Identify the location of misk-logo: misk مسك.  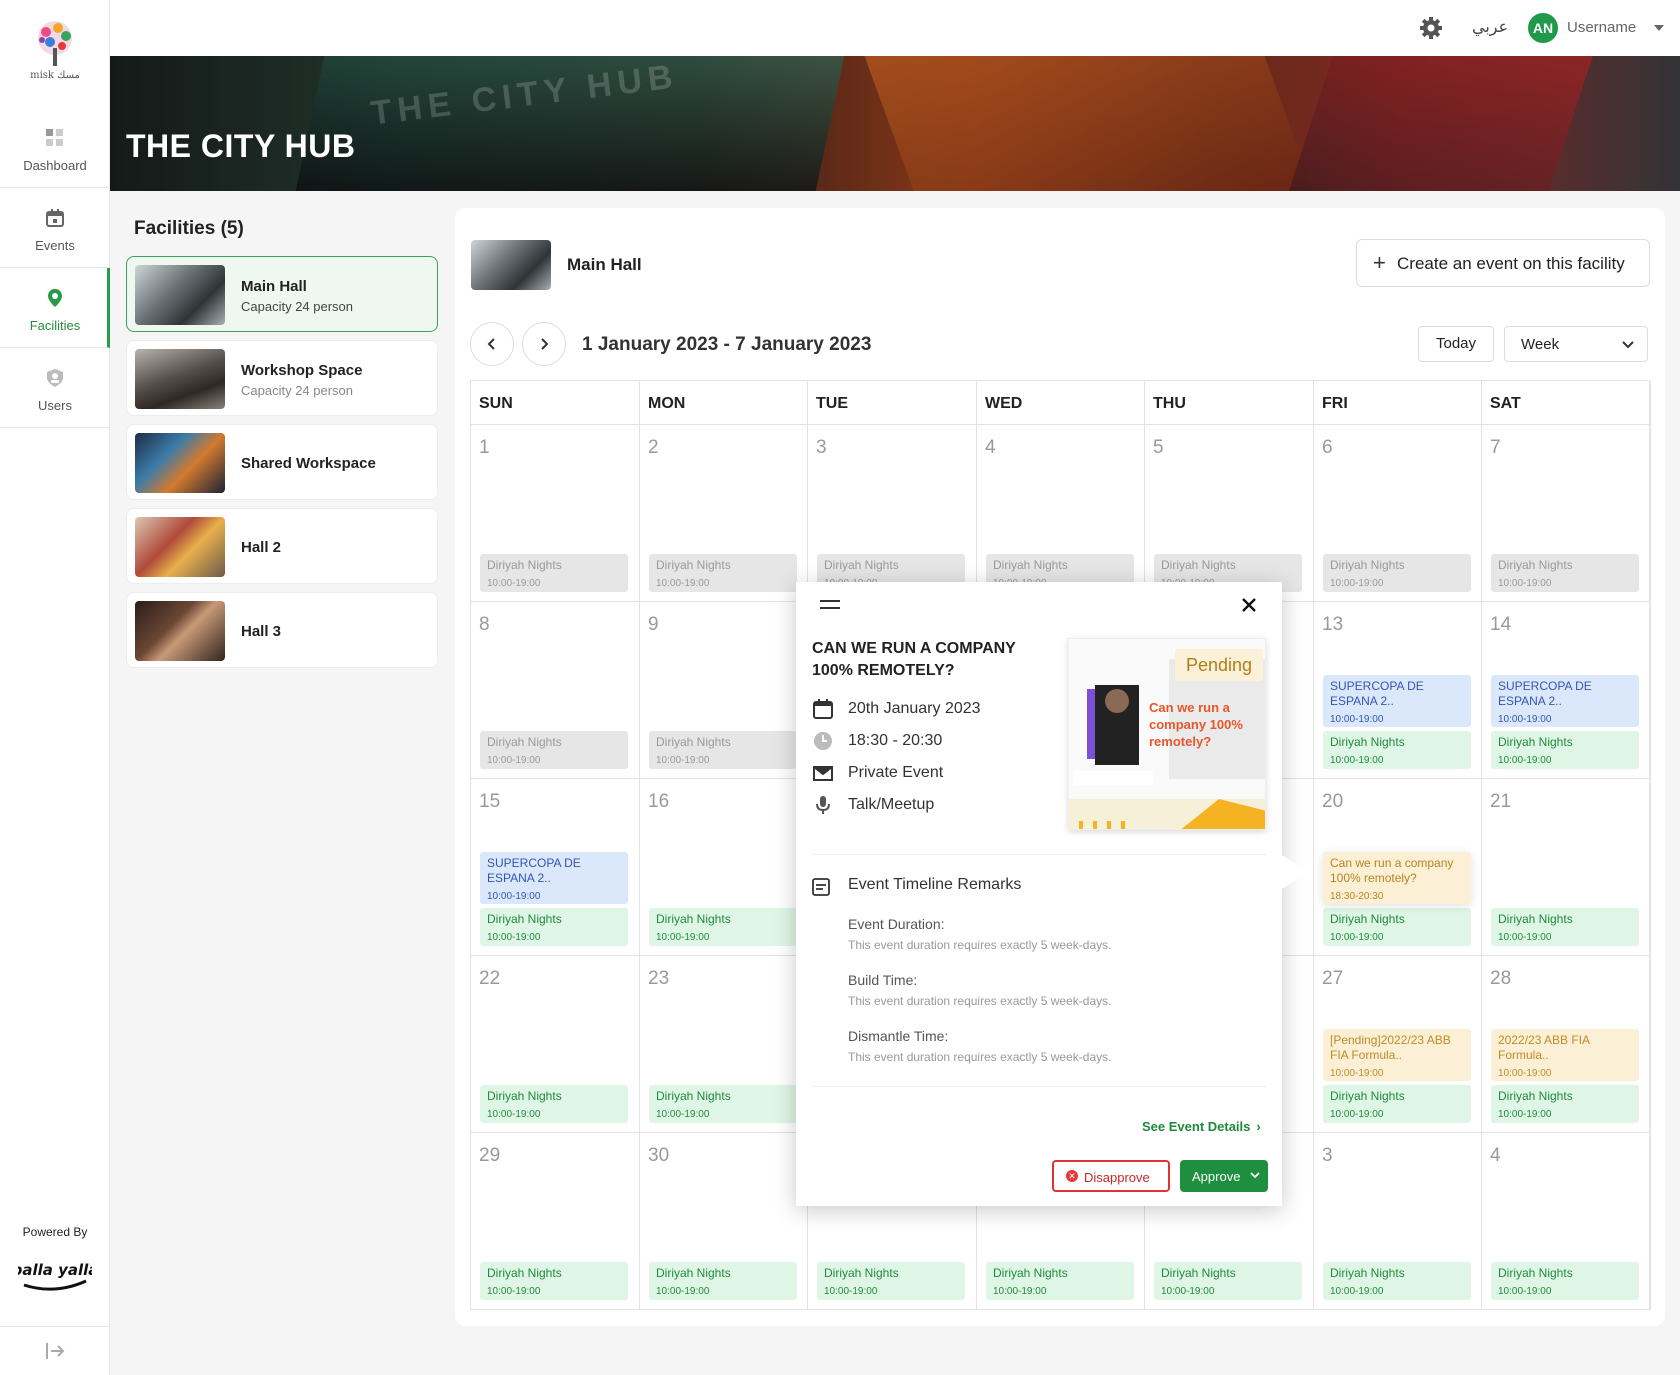
(55, 55).